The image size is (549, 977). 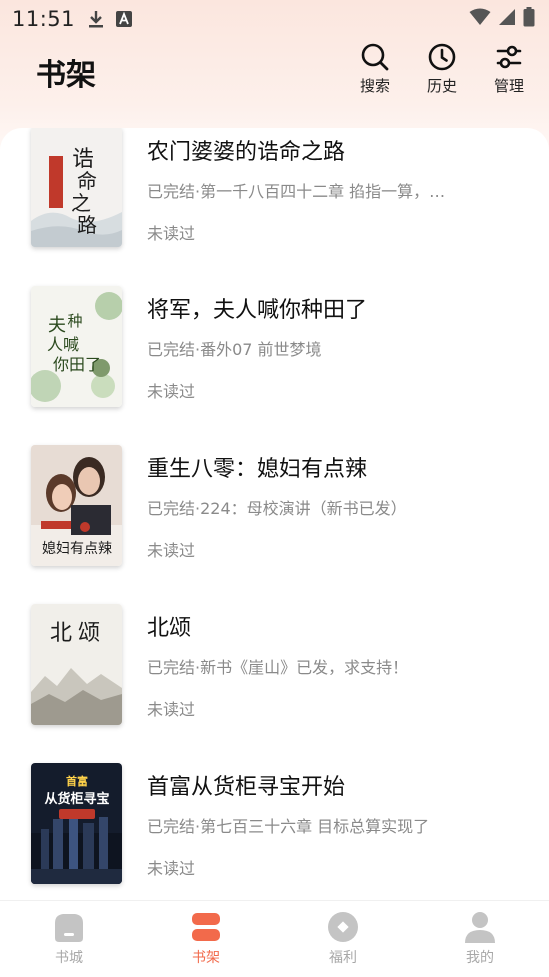 I want to click on book-title: 重生八零：媳妇有点辣, so click(x=257, y=469).